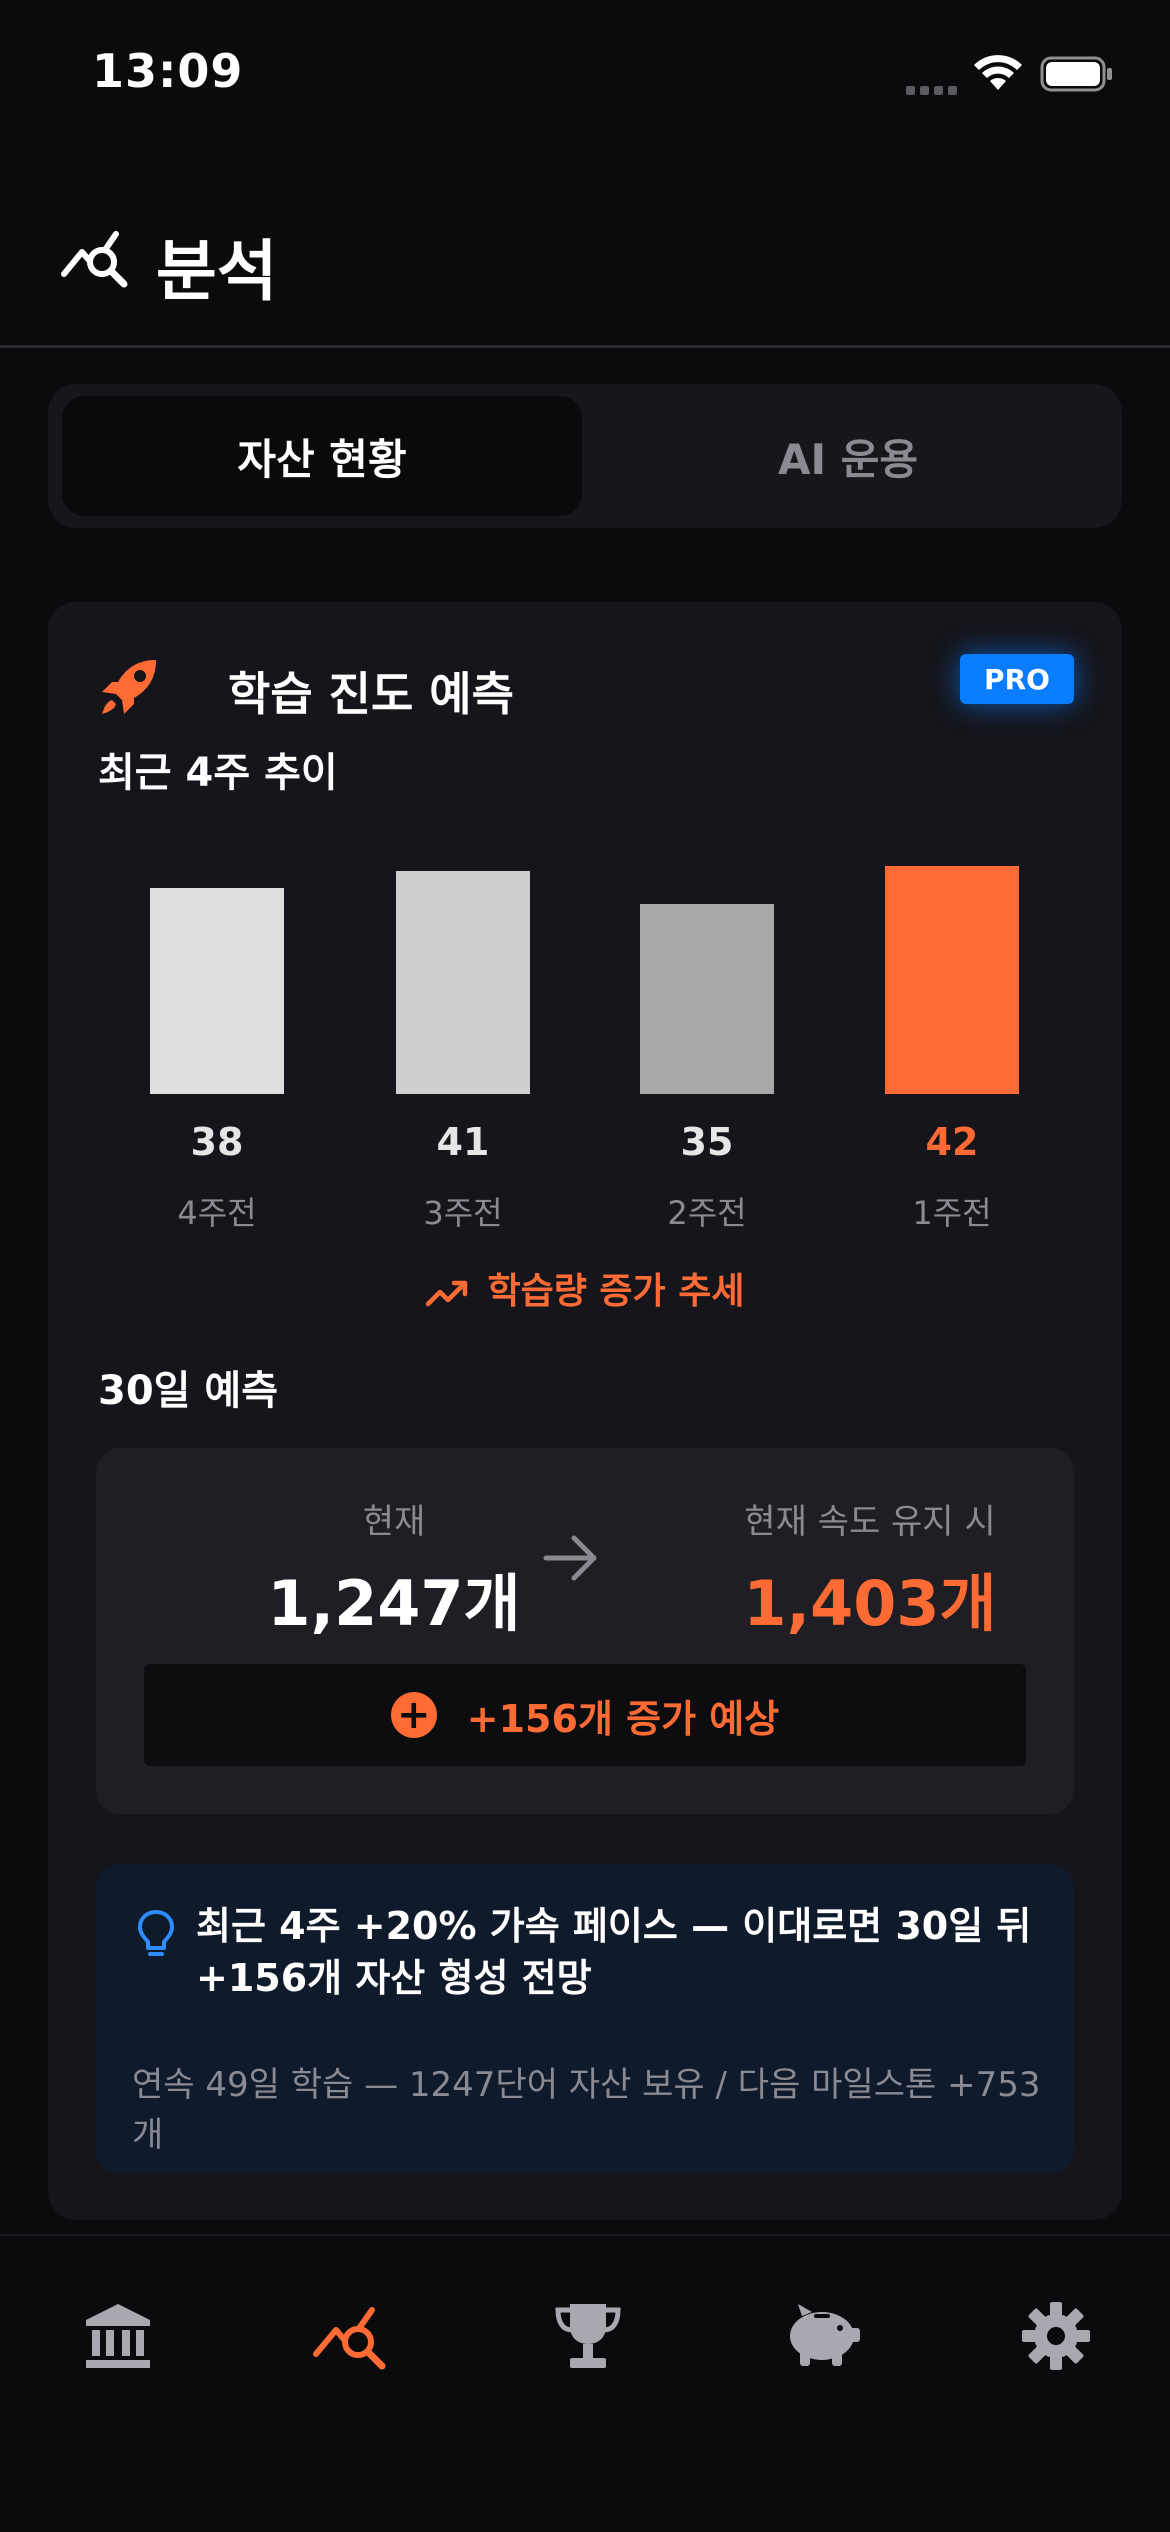 This screenshot has height=2532, width=1170. Describe the element at coordinates (463, 1142) in the screenshot. I see `chart-bar-value: 41` at that location.